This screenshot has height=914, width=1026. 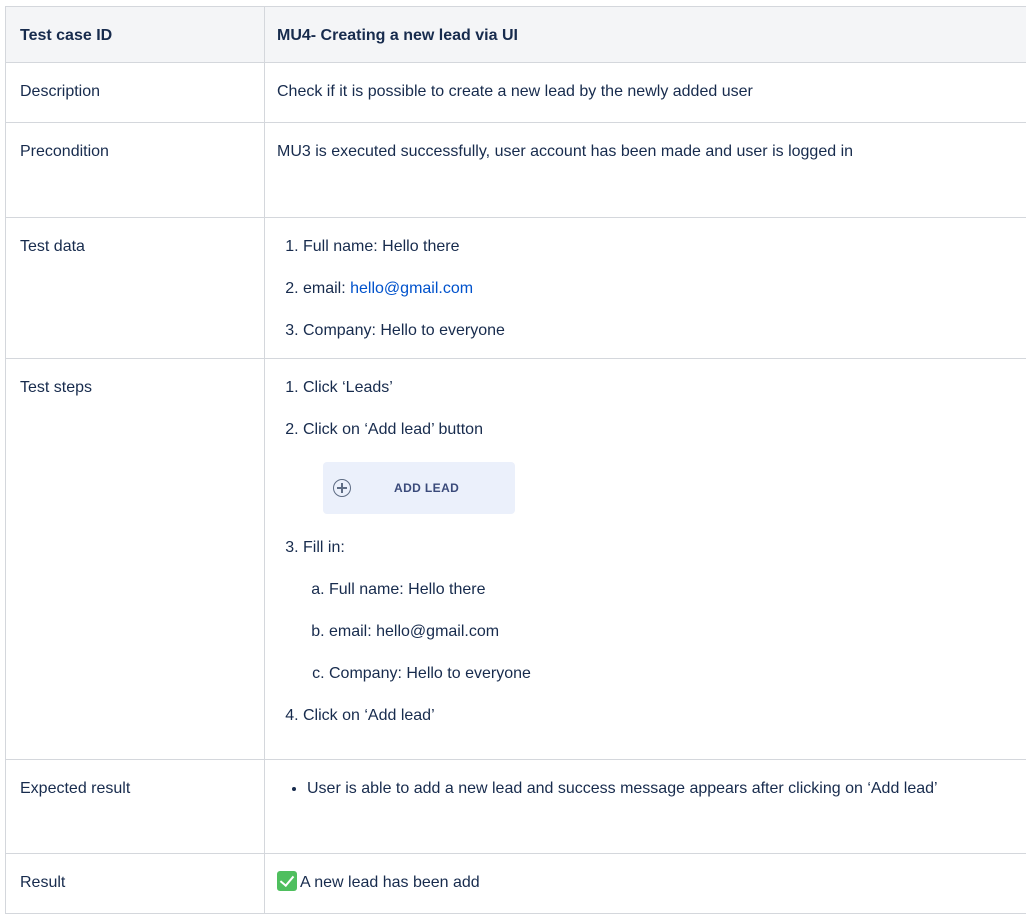 I want to click on check-mark-icon, so click(x=287, y=881).